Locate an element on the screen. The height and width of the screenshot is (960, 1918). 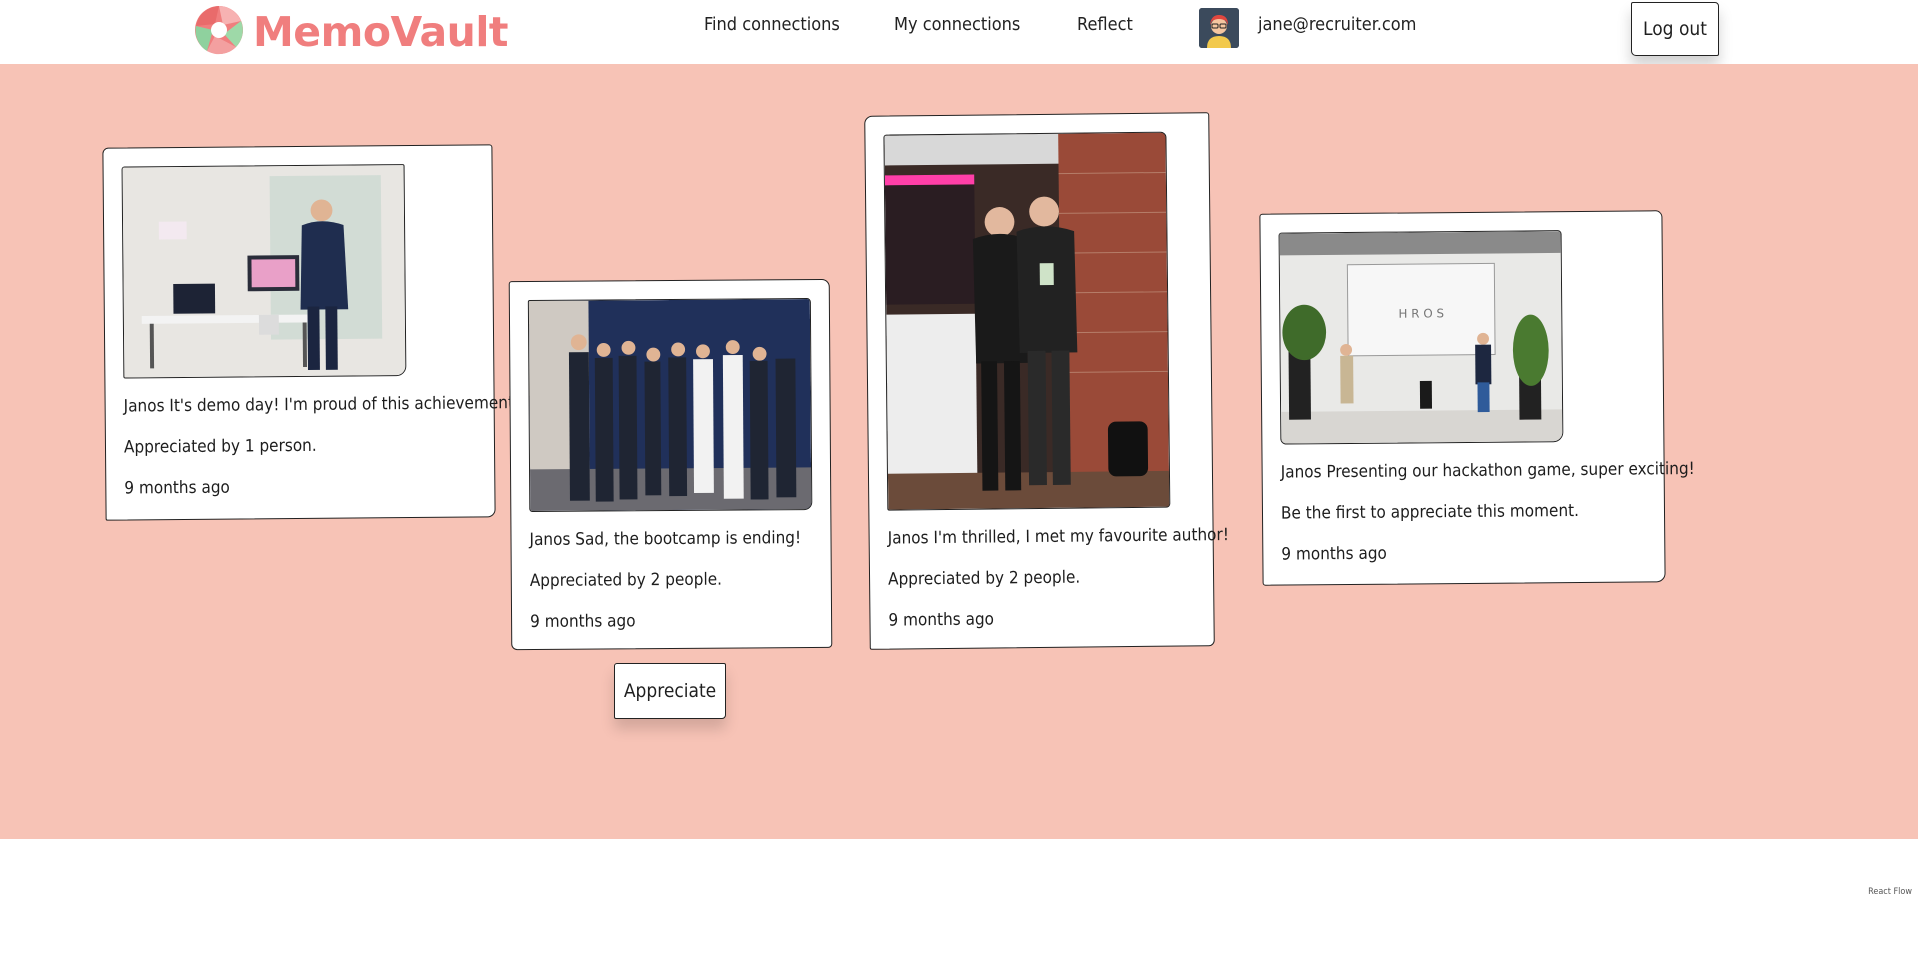
brand-logo: MemoVault is located at coordinates (351, 32).